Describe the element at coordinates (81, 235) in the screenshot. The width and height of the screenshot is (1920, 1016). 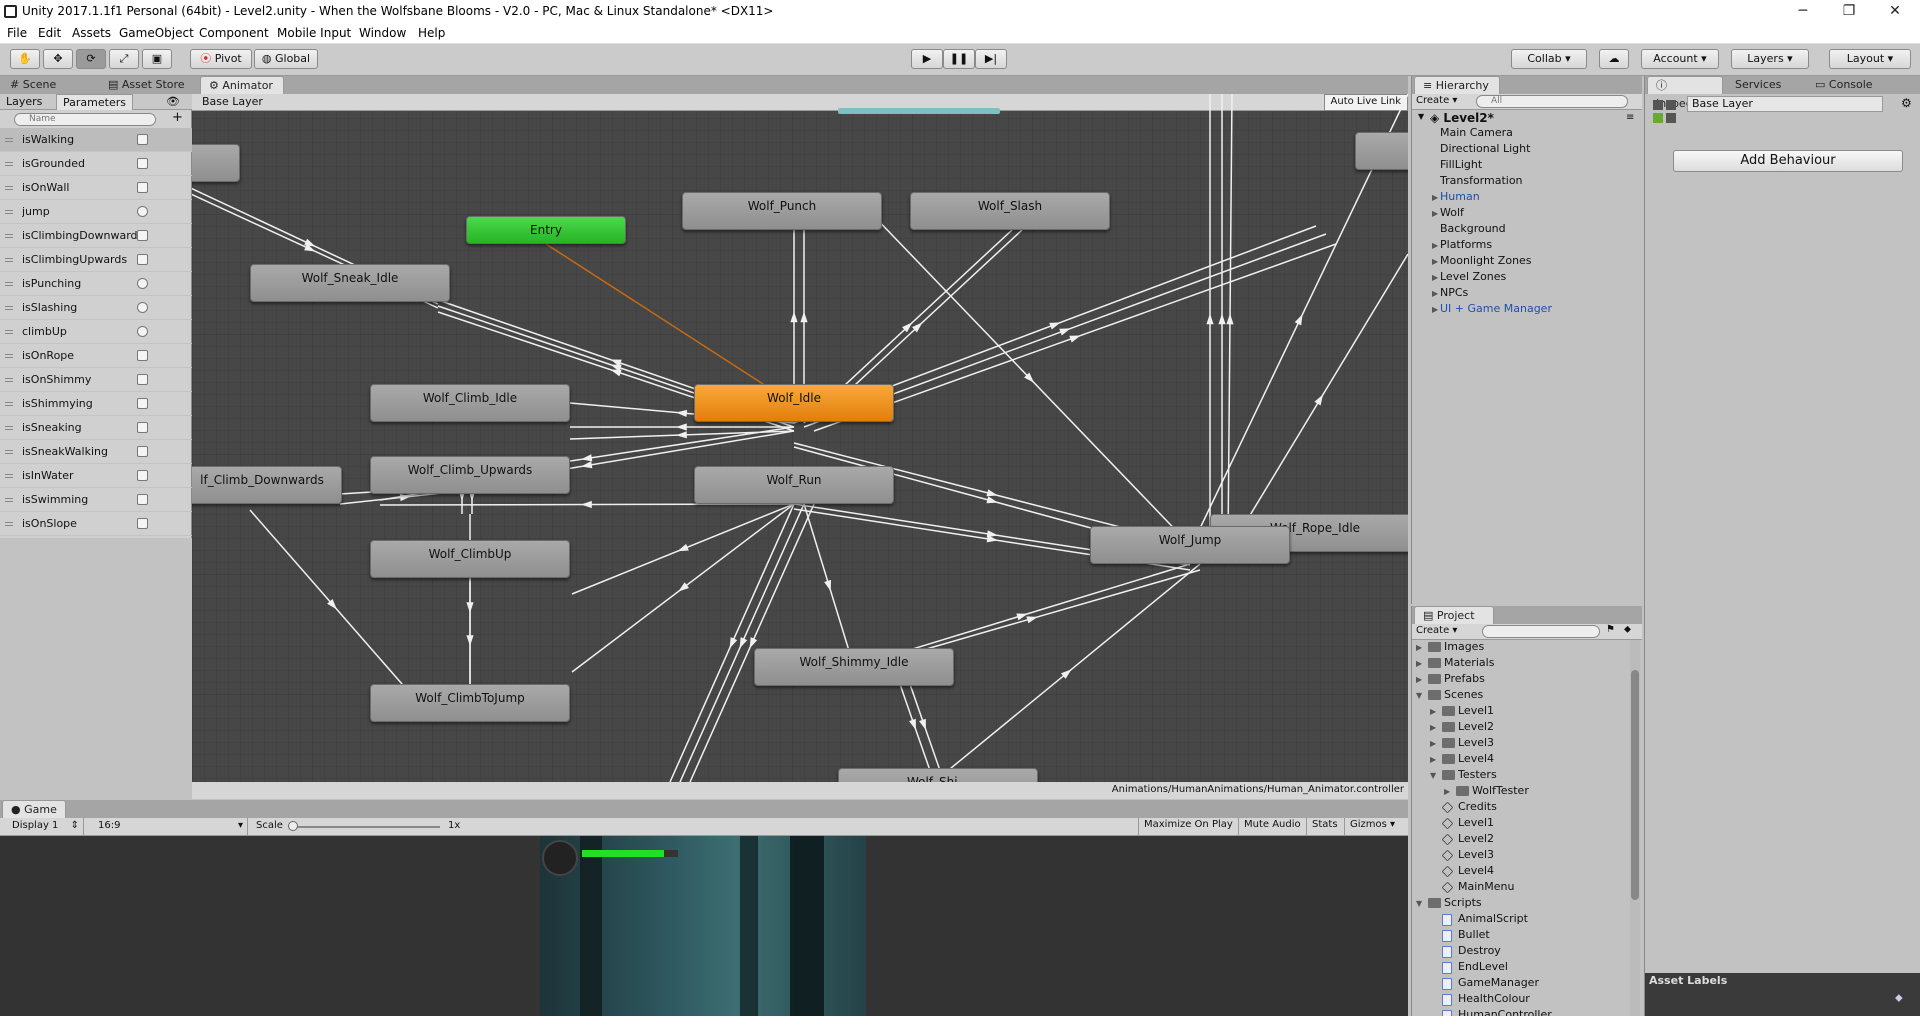
I see `parameter-name: isClimbingDownwards` at that location.